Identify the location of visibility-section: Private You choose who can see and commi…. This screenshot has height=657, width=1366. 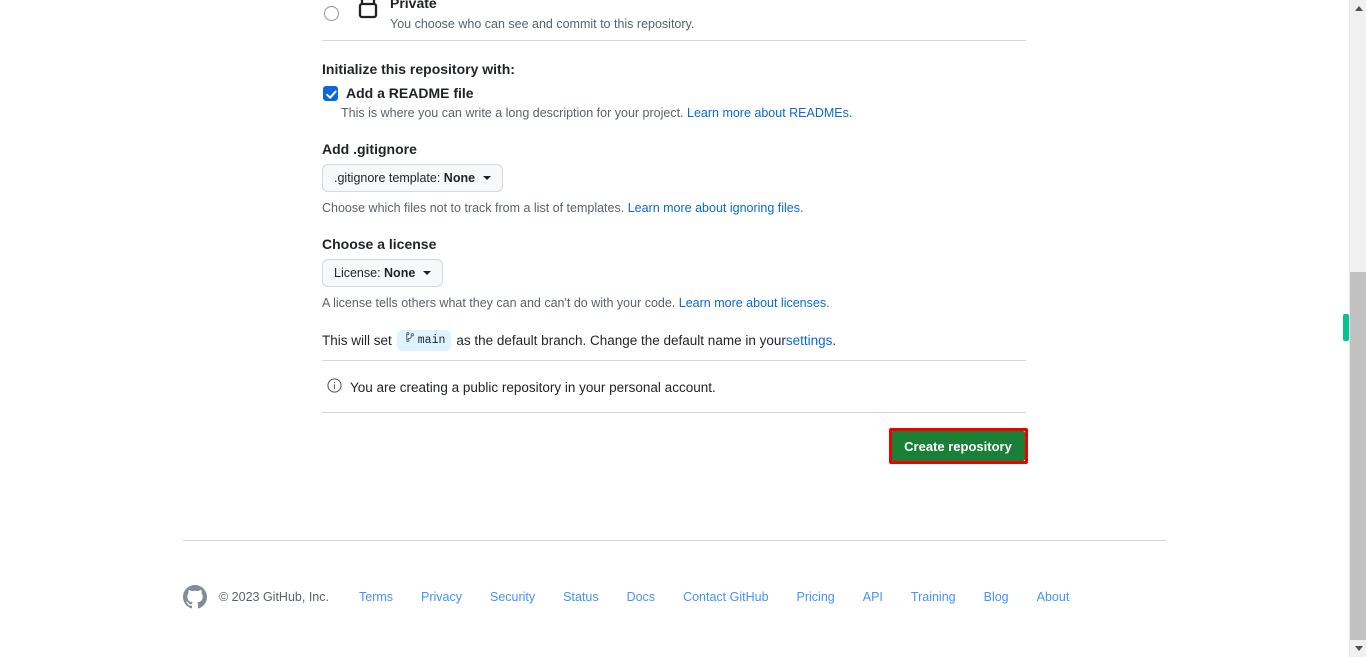
(674, 20).